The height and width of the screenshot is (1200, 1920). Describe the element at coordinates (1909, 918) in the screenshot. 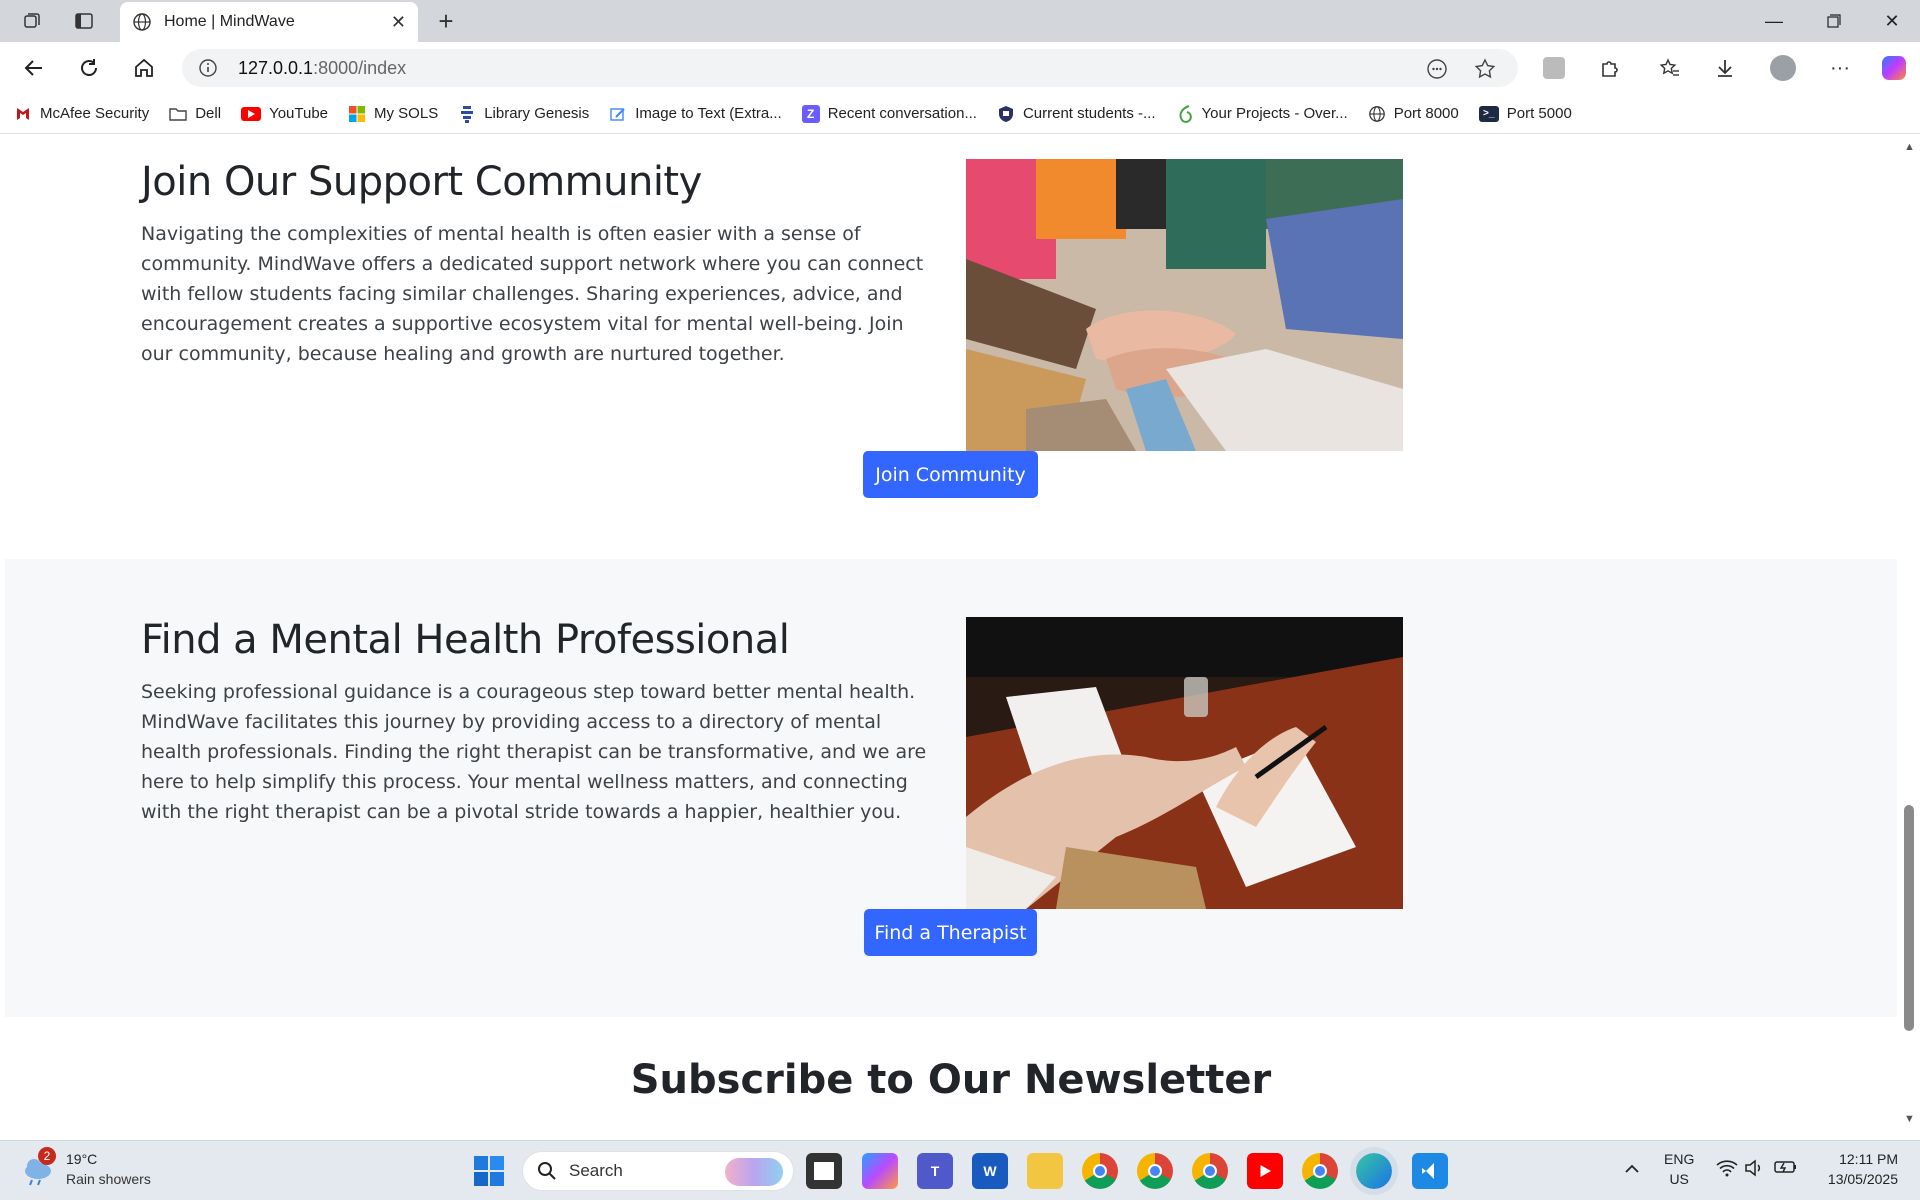

I see `scrollbar-thumb` at that location.